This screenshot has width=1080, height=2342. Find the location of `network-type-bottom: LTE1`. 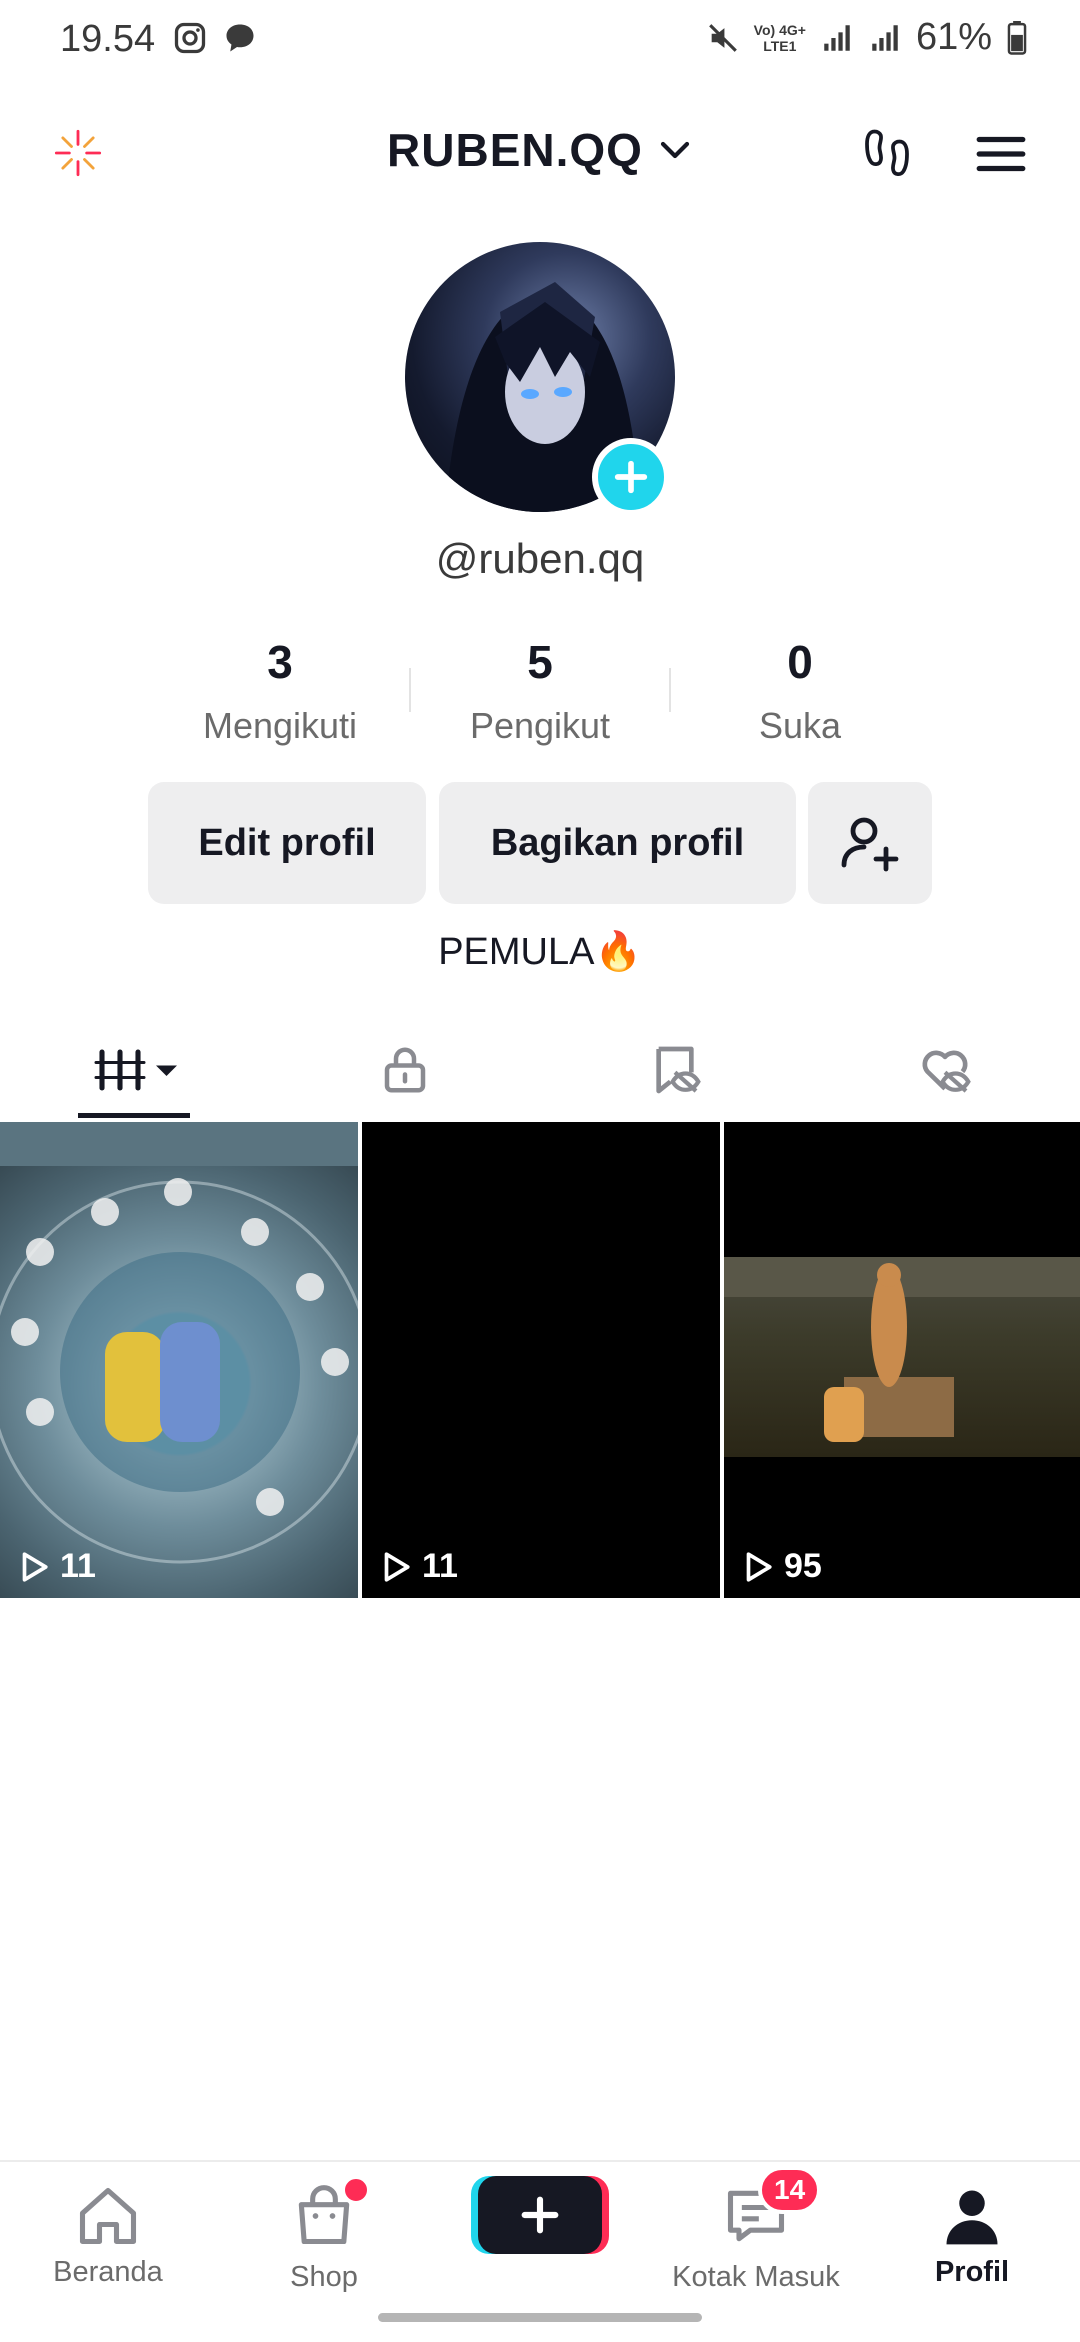

network-type-bottom: LTE1 is located at coordinates (780, 45).